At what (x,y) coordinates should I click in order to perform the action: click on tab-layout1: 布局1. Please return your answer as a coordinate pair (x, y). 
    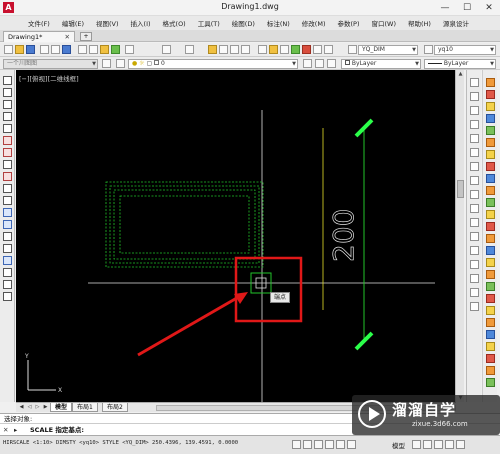
    Looking at the image, I should click on (85, 407).